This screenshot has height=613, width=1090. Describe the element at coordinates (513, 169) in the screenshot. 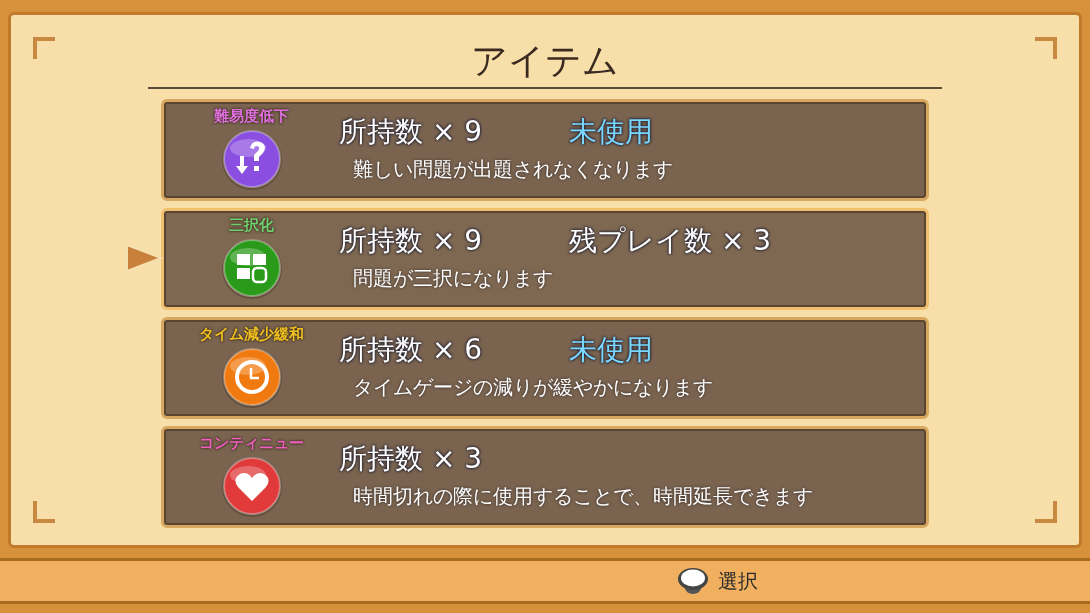

I see `item-description: 難しい問題が出題されなくなります` at that location.